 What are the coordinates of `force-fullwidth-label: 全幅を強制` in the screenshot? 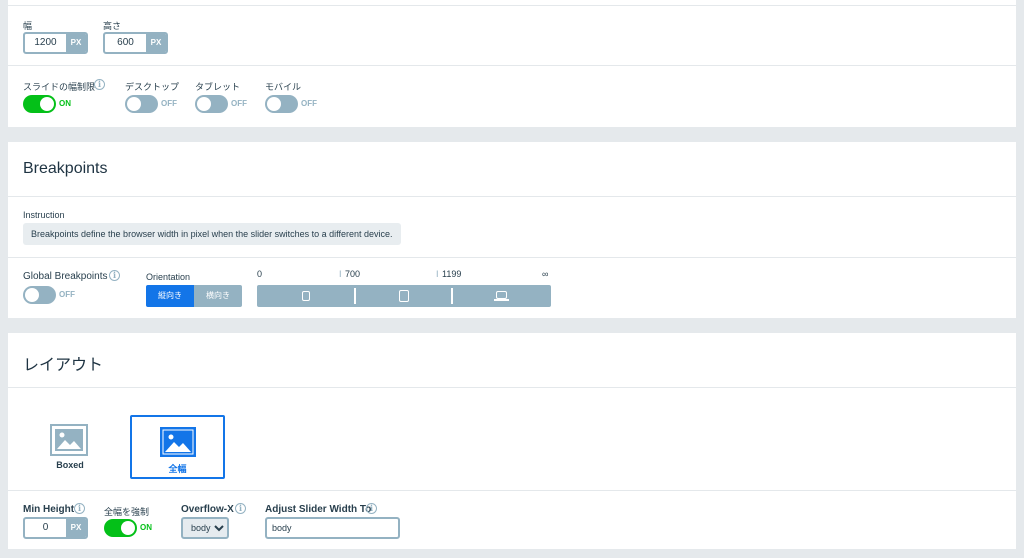 It's located at (127, 512).